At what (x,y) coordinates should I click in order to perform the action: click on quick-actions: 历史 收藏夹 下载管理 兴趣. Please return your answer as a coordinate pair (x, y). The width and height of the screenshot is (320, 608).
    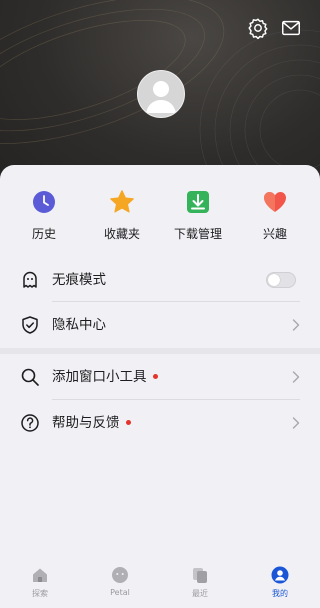
    Looking at the image, I should click on (160, 219).